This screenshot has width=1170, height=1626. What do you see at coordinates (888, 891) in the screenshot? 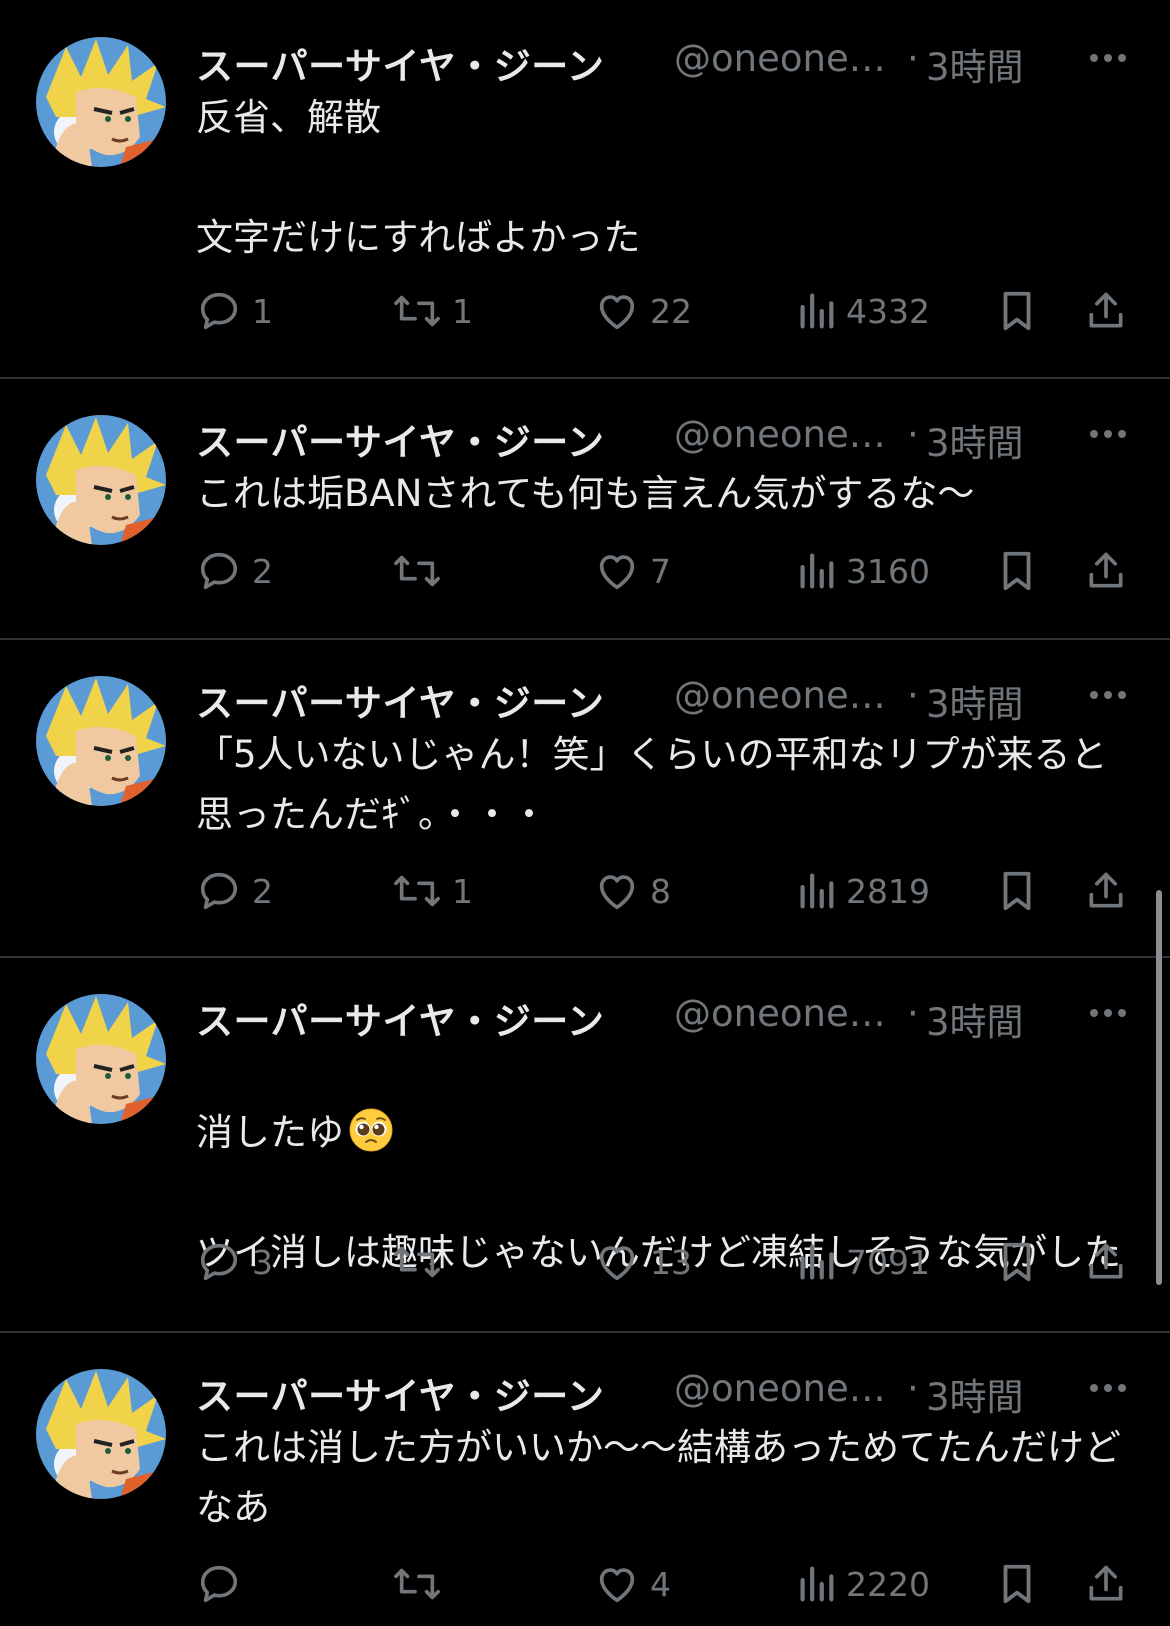
I see `views-count: 2819` at bounding box center [888, 891].